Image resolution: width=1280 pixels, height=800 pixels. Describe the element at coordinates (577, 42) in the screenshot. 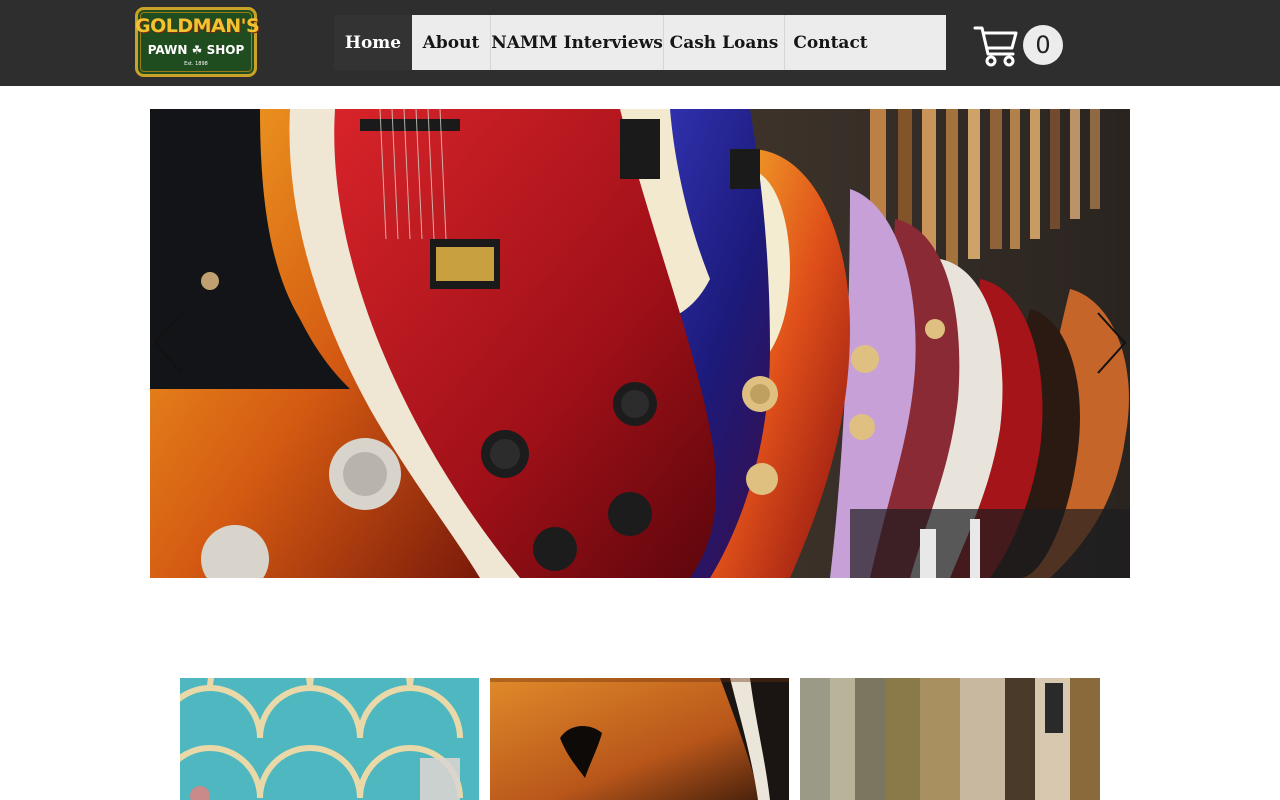

I see `nav-item-namm-interviews: NAMM Interviews` at that location.